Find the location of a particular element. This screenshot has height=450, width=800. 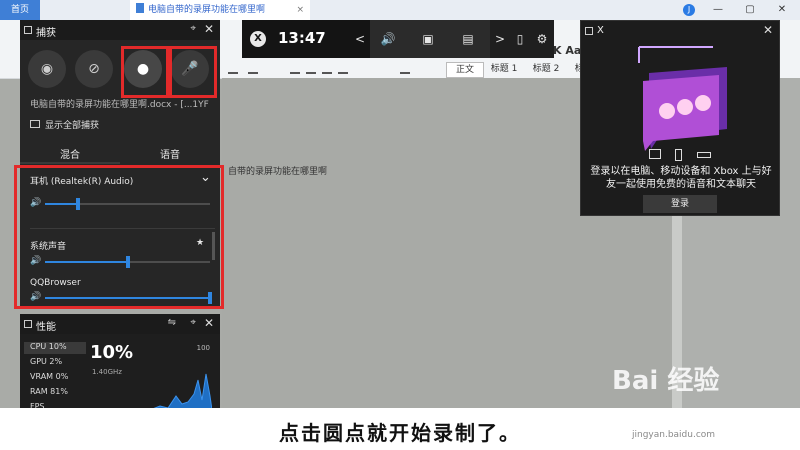

style-normal: 正文 is located at coordinates (465, 70).